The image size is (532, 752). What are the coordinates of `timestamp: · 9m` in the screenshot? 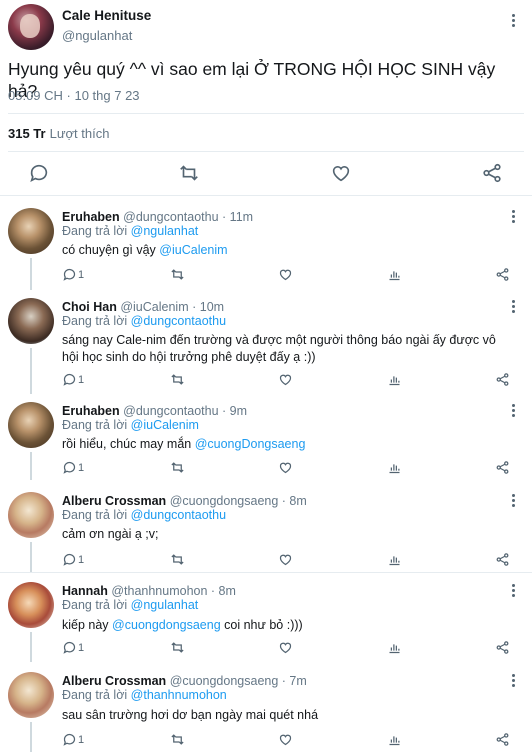 It's located at (234, 411).